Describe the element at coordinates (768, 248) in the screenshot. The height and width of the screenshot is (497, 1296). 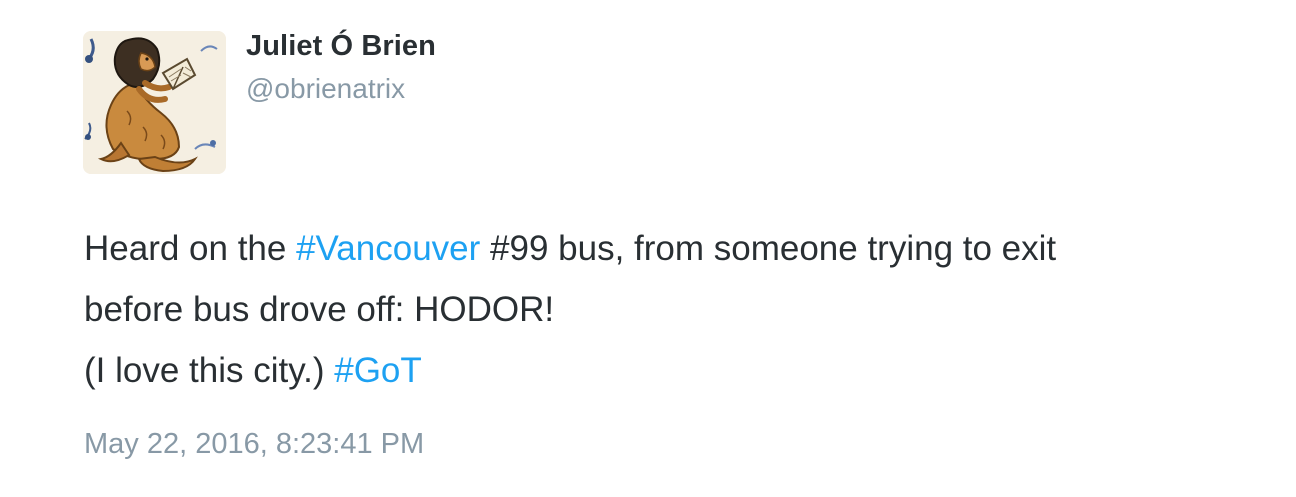
I see `tweet-text-segment: #99 bus, from someone trying to exit` at that location.